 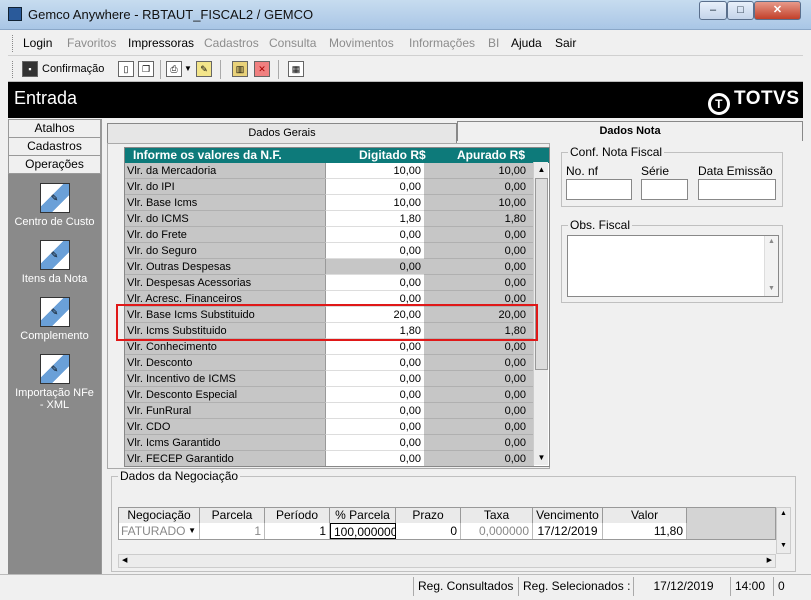 What do you see at coordinates (153, 531) in the screenshot?
I see `negociacao-value: FATURADO` at bounding box center [153, 531].